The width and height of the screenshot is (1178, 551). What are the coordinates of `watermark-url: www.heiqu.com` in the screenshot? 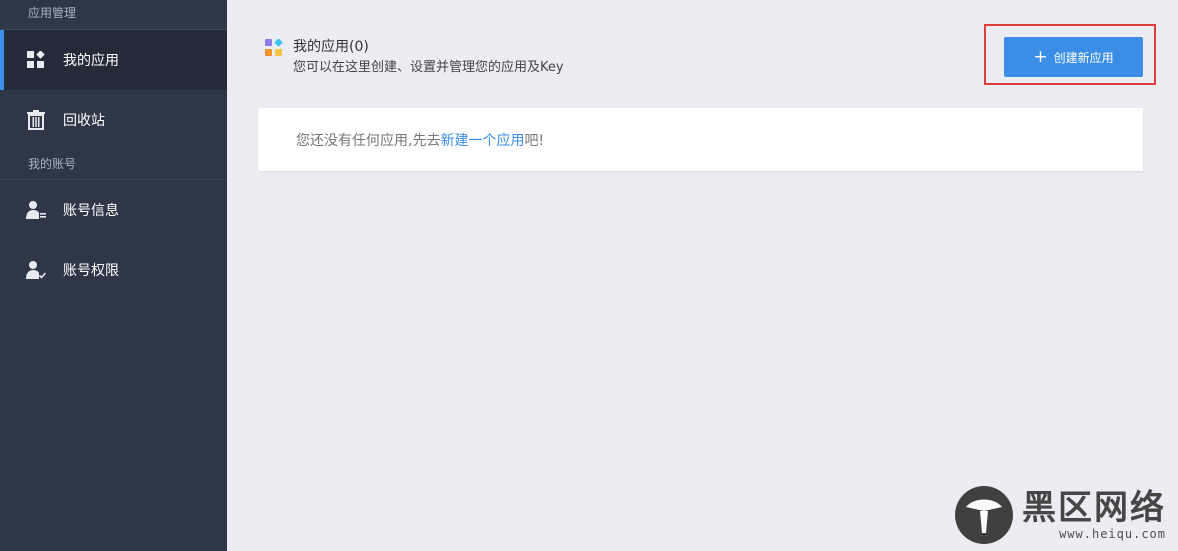 It's located at (1112, 534).